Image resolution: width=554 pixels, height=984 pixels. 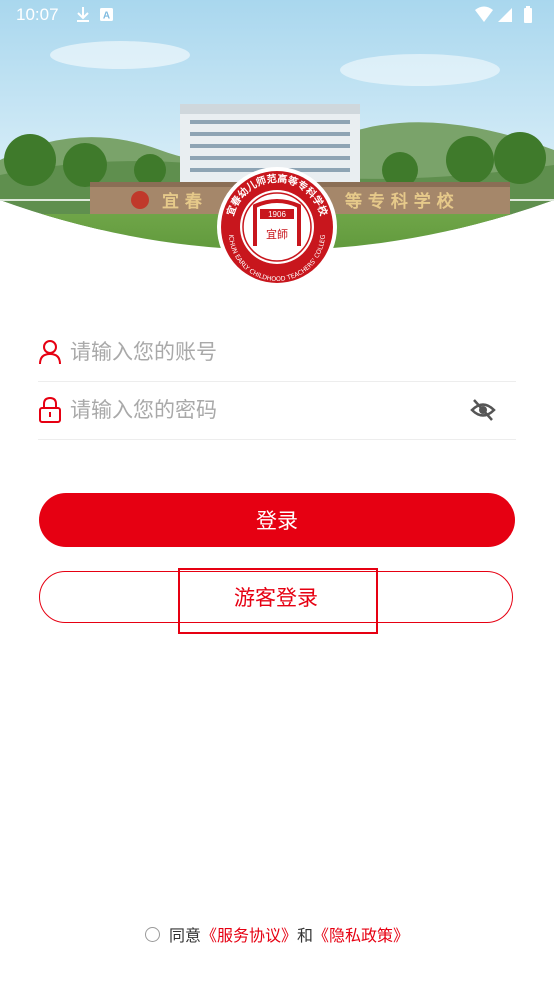 I want to click on login-button: 登录, so click(x=277, y=520).